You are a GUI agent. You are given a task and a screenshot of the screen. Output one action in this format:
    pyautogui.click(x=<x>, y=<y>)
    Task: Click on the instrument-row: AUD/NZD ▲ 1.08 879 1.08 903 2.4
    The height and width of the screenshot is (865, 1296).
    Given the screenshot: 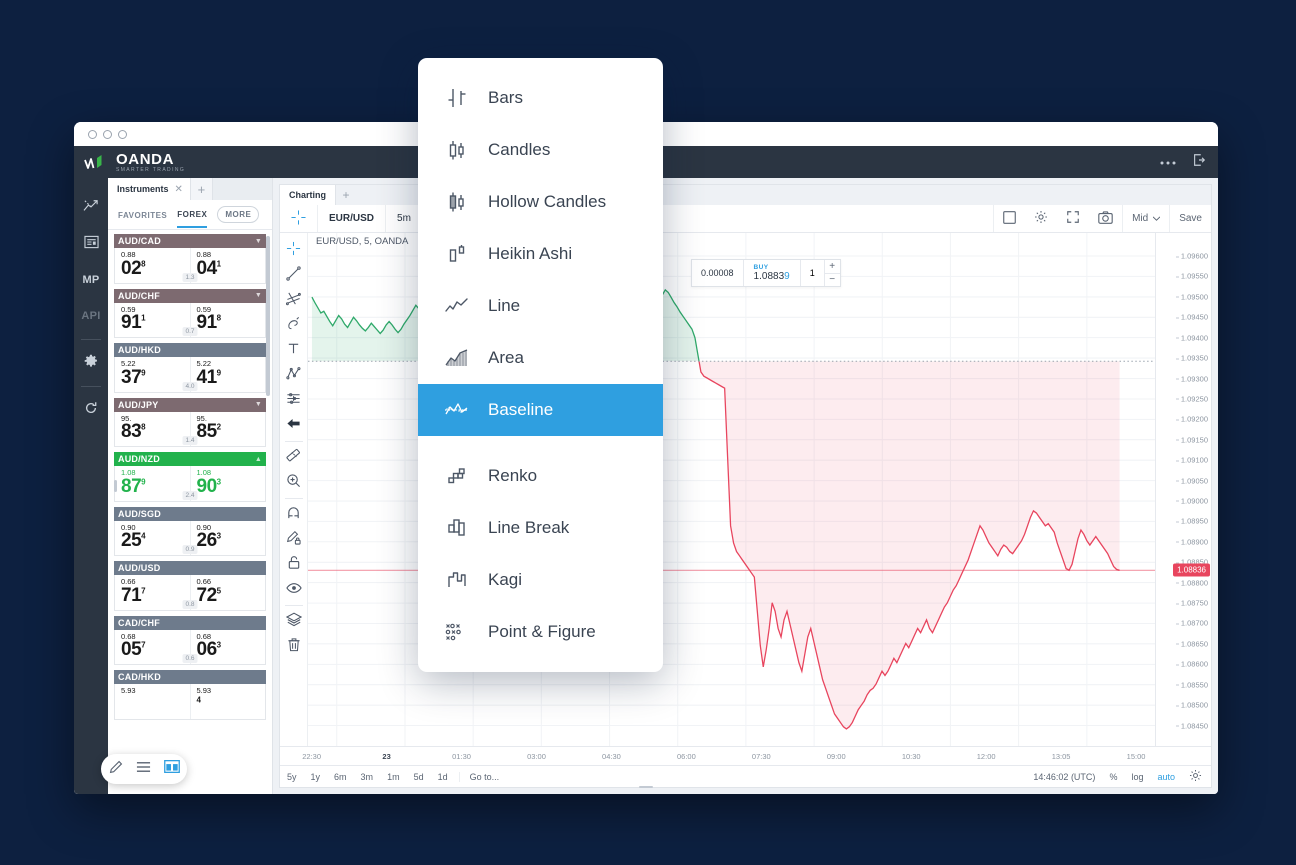 What is the action you would take?
    pyautogui.click(x=190, y=477)
    